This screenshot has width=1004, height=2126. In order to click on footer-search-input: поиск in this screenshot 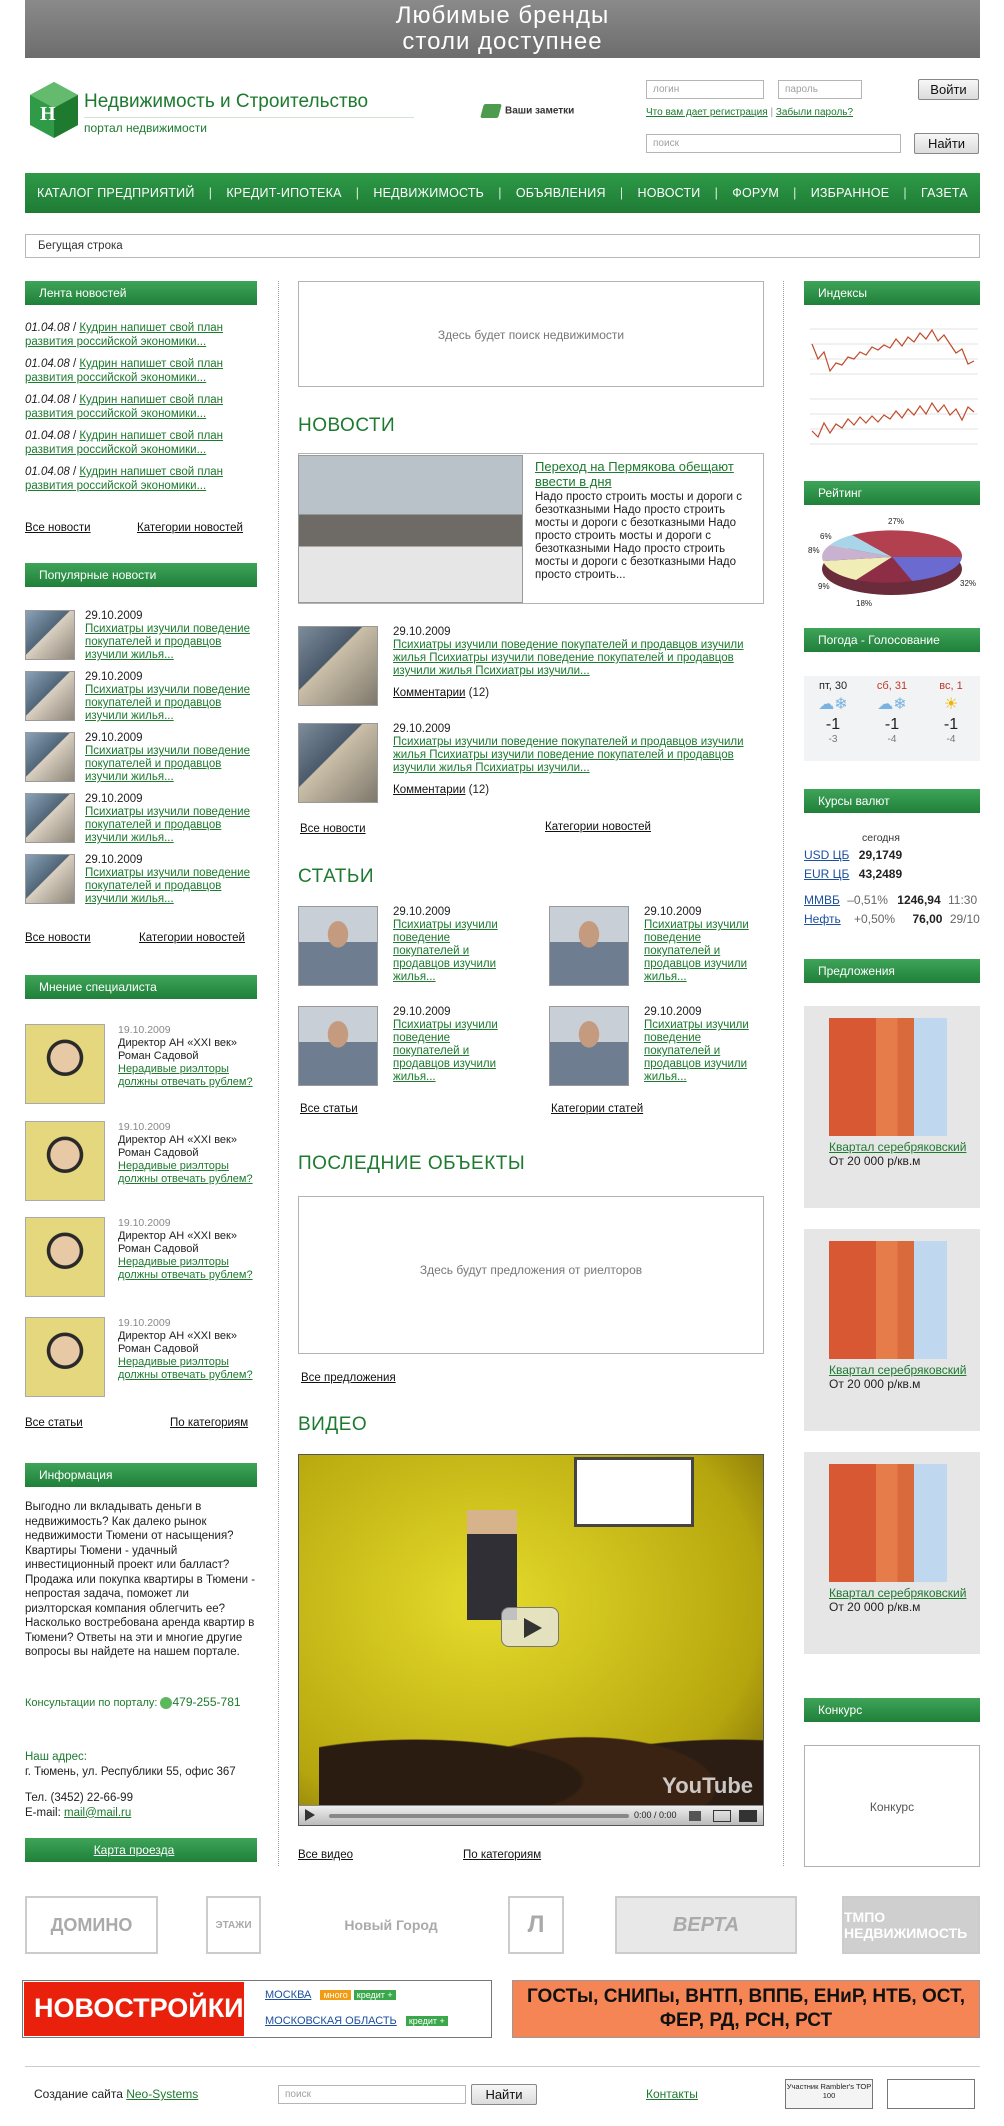, I will do `click(372, 2094)`.